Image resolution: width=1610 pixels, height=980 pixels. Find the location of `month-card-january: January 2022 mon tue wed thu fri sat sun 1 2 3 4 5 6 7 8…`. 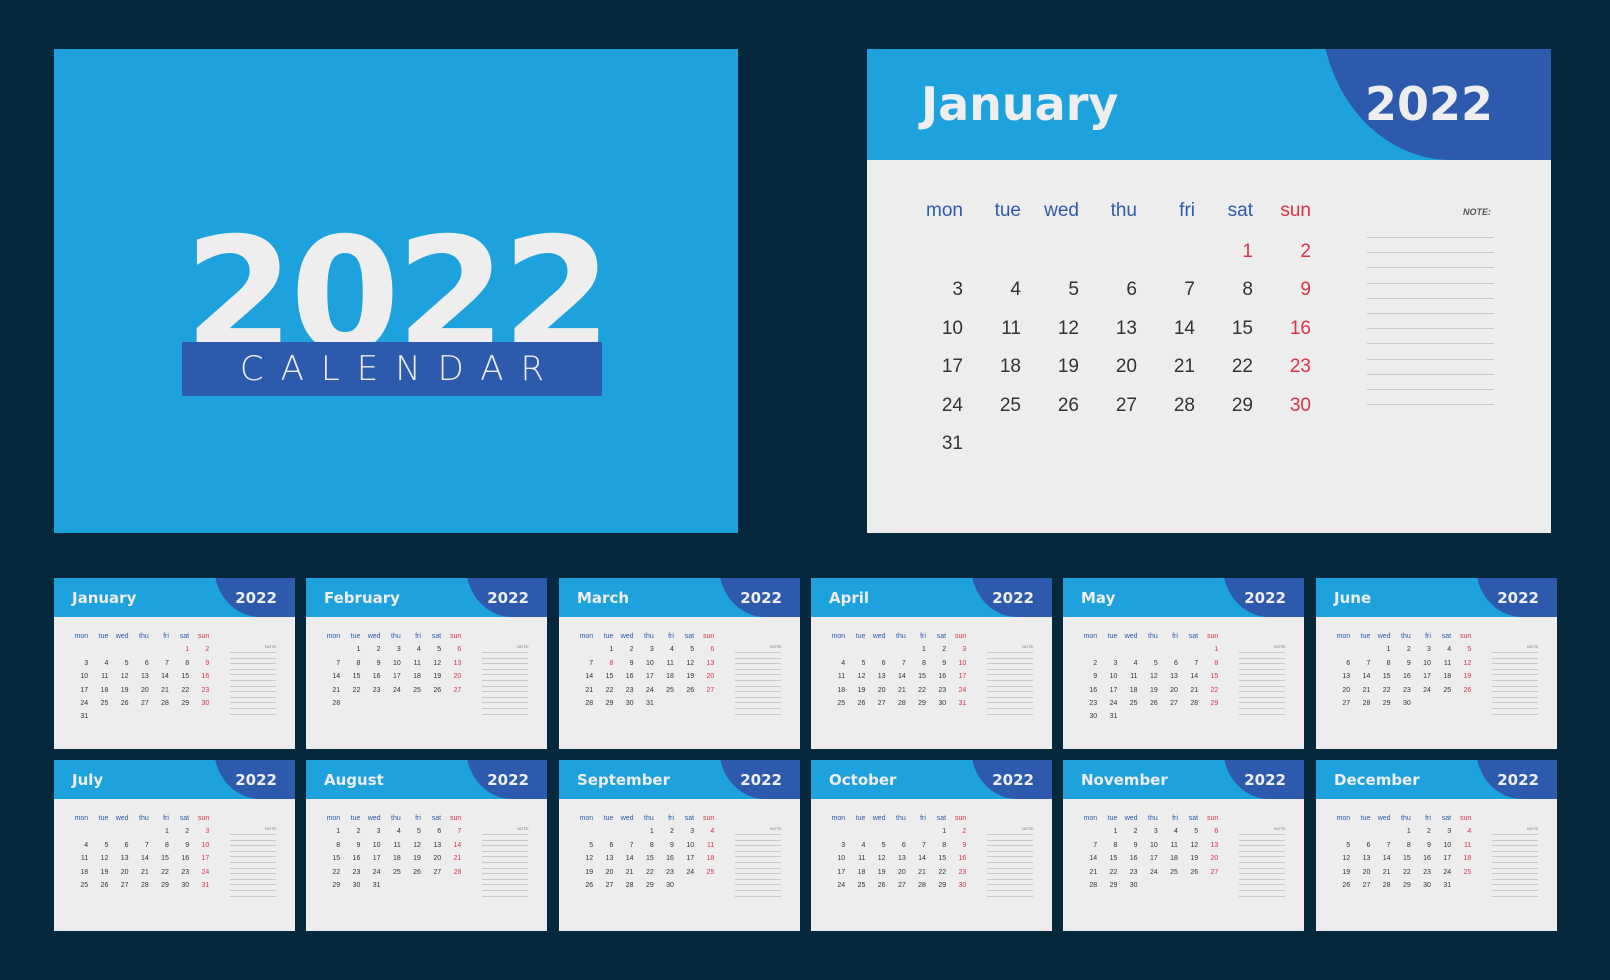

month-card-january: January 2022 mon tue wed thu fri sat sun 1 2 3 4 5 6 7 8… is located at coordinates (174, 663).